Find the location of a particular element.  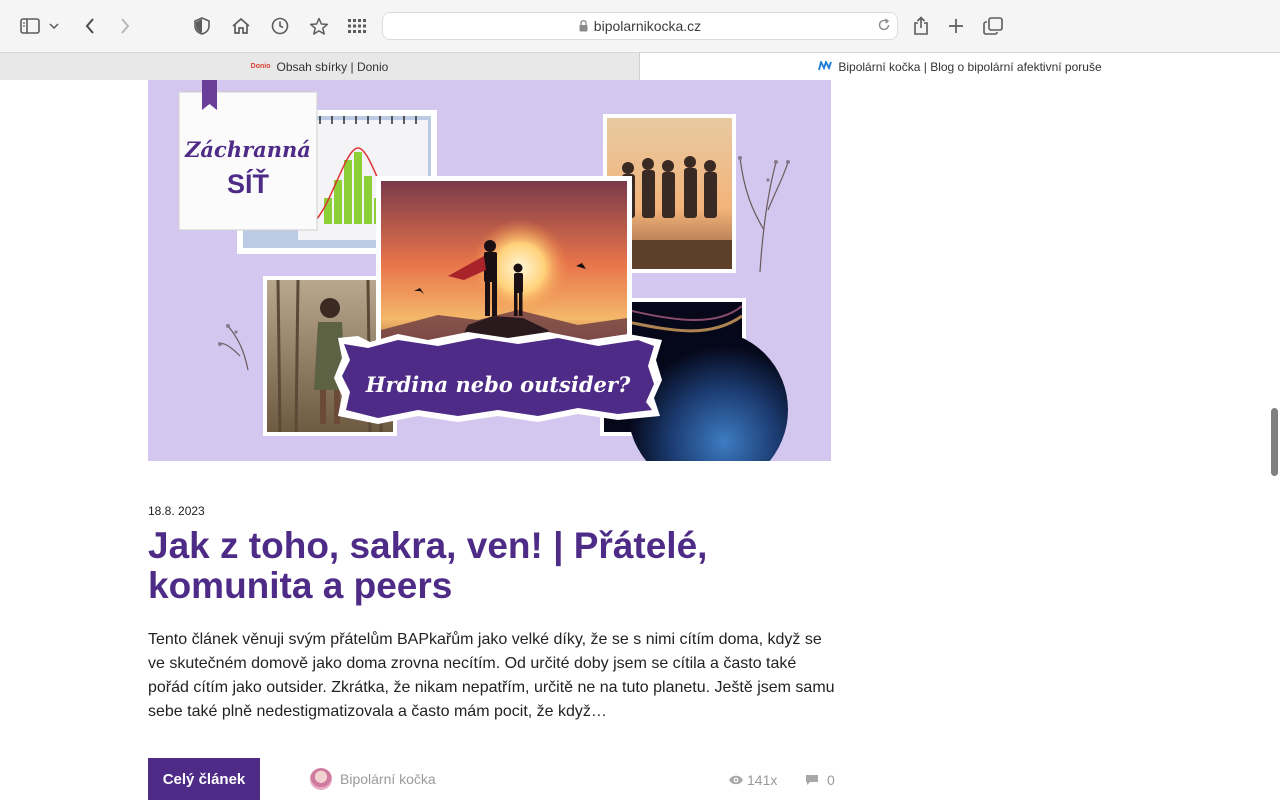

url-text: bipolarnikocka.cz is located at coordinates (647, 26).